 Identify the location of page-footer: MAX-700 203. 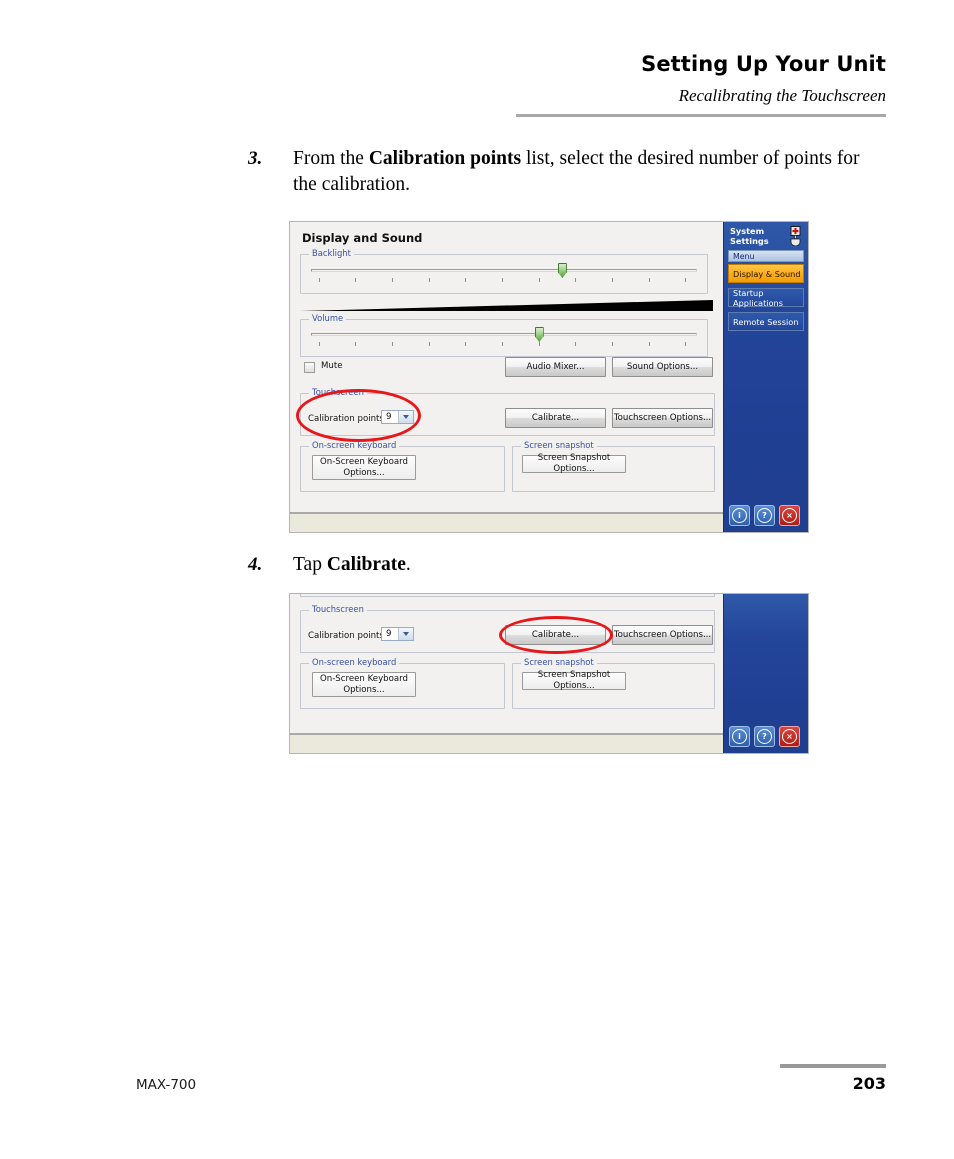
(477, 1104).